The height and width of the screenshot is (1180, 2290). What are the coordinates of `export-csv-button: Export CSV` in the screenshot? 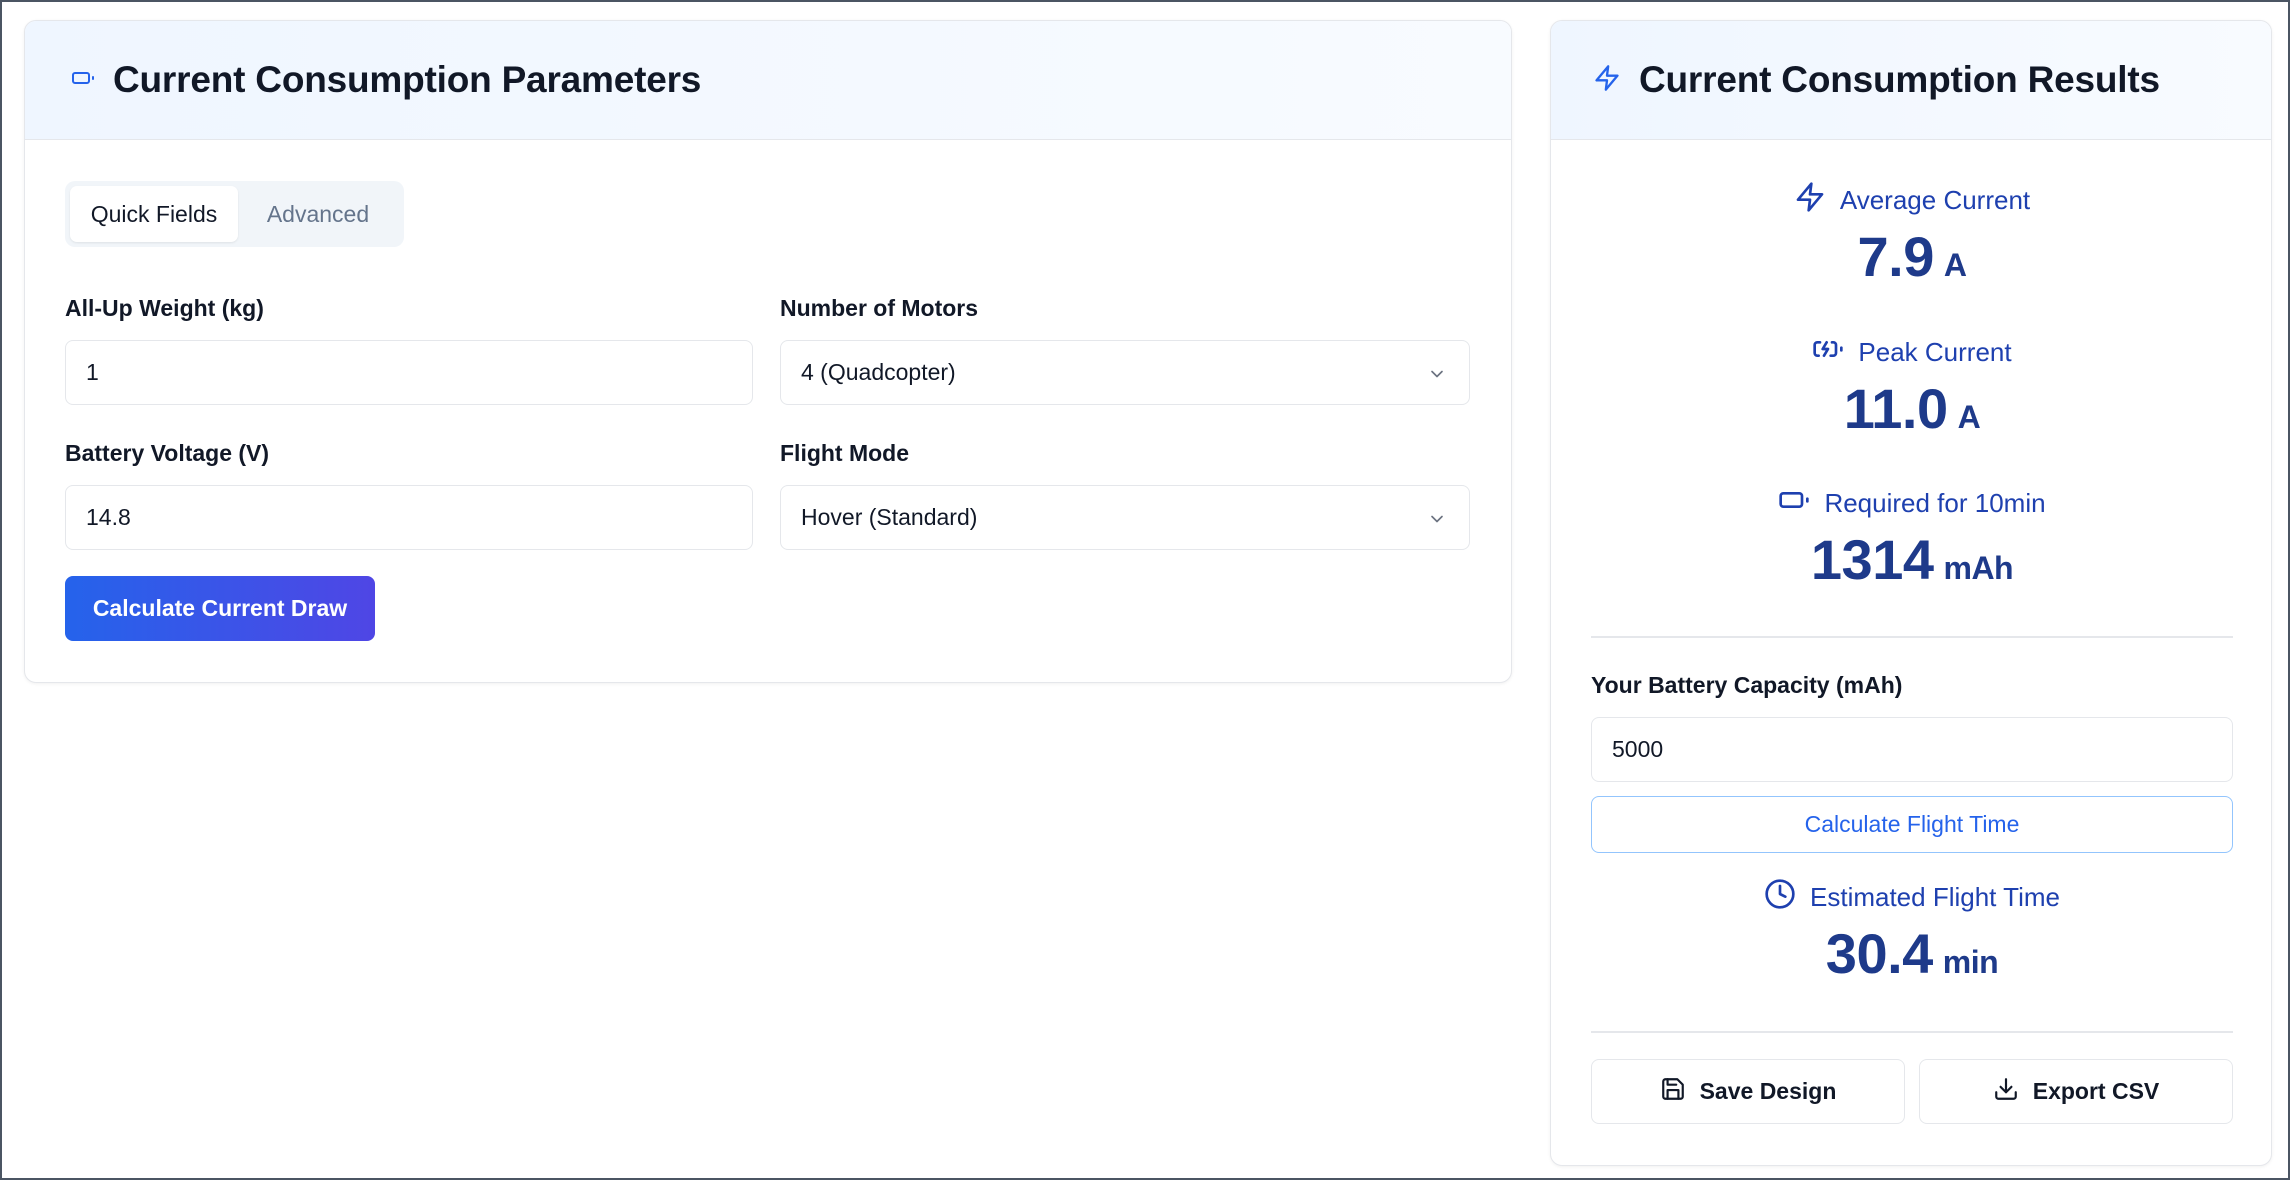 It's located at (2076, 1091).